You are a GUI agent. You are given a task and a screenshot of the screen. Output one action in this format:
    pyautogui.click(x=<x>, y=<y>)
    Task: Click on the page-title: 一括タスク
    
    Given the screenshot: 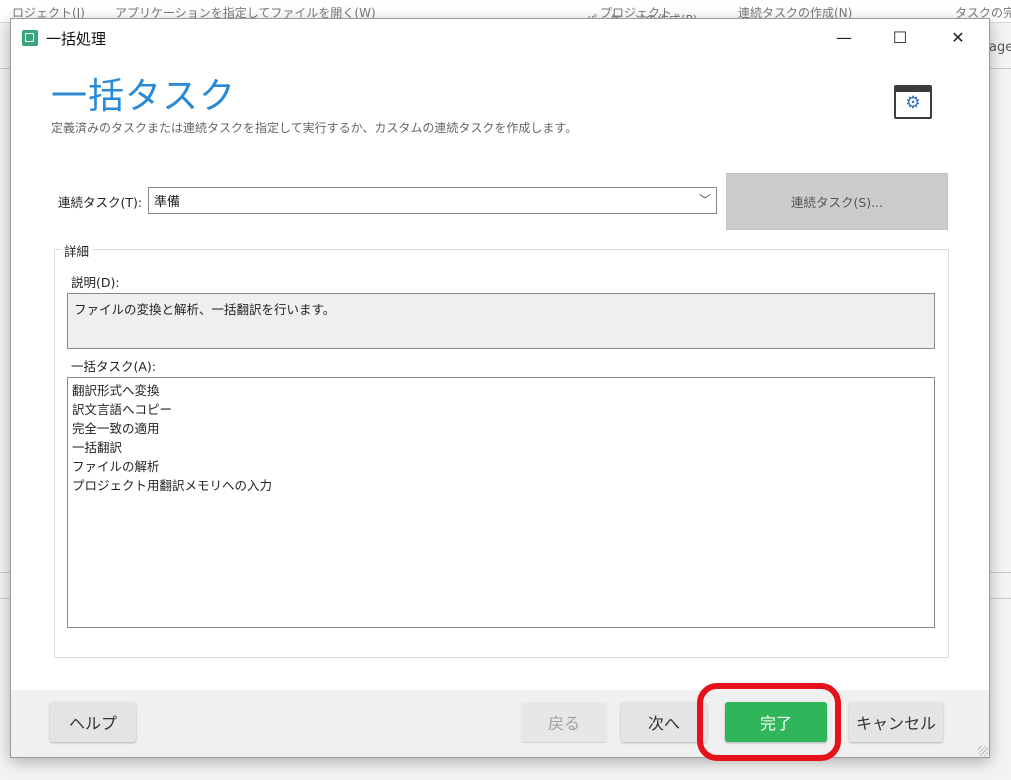 What is the action you would take?
    pyautogui.click(x=144, y=96)
    